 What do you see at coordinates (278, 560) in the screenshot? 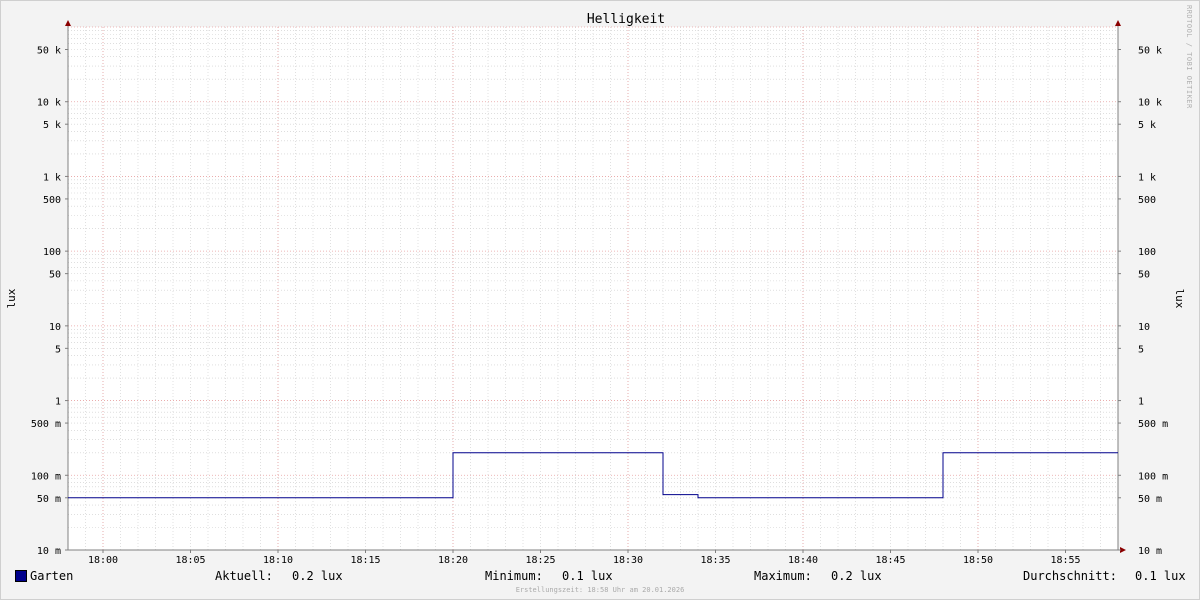
I see `x-tick-label: 18:10` at bounding box center [278, 560].